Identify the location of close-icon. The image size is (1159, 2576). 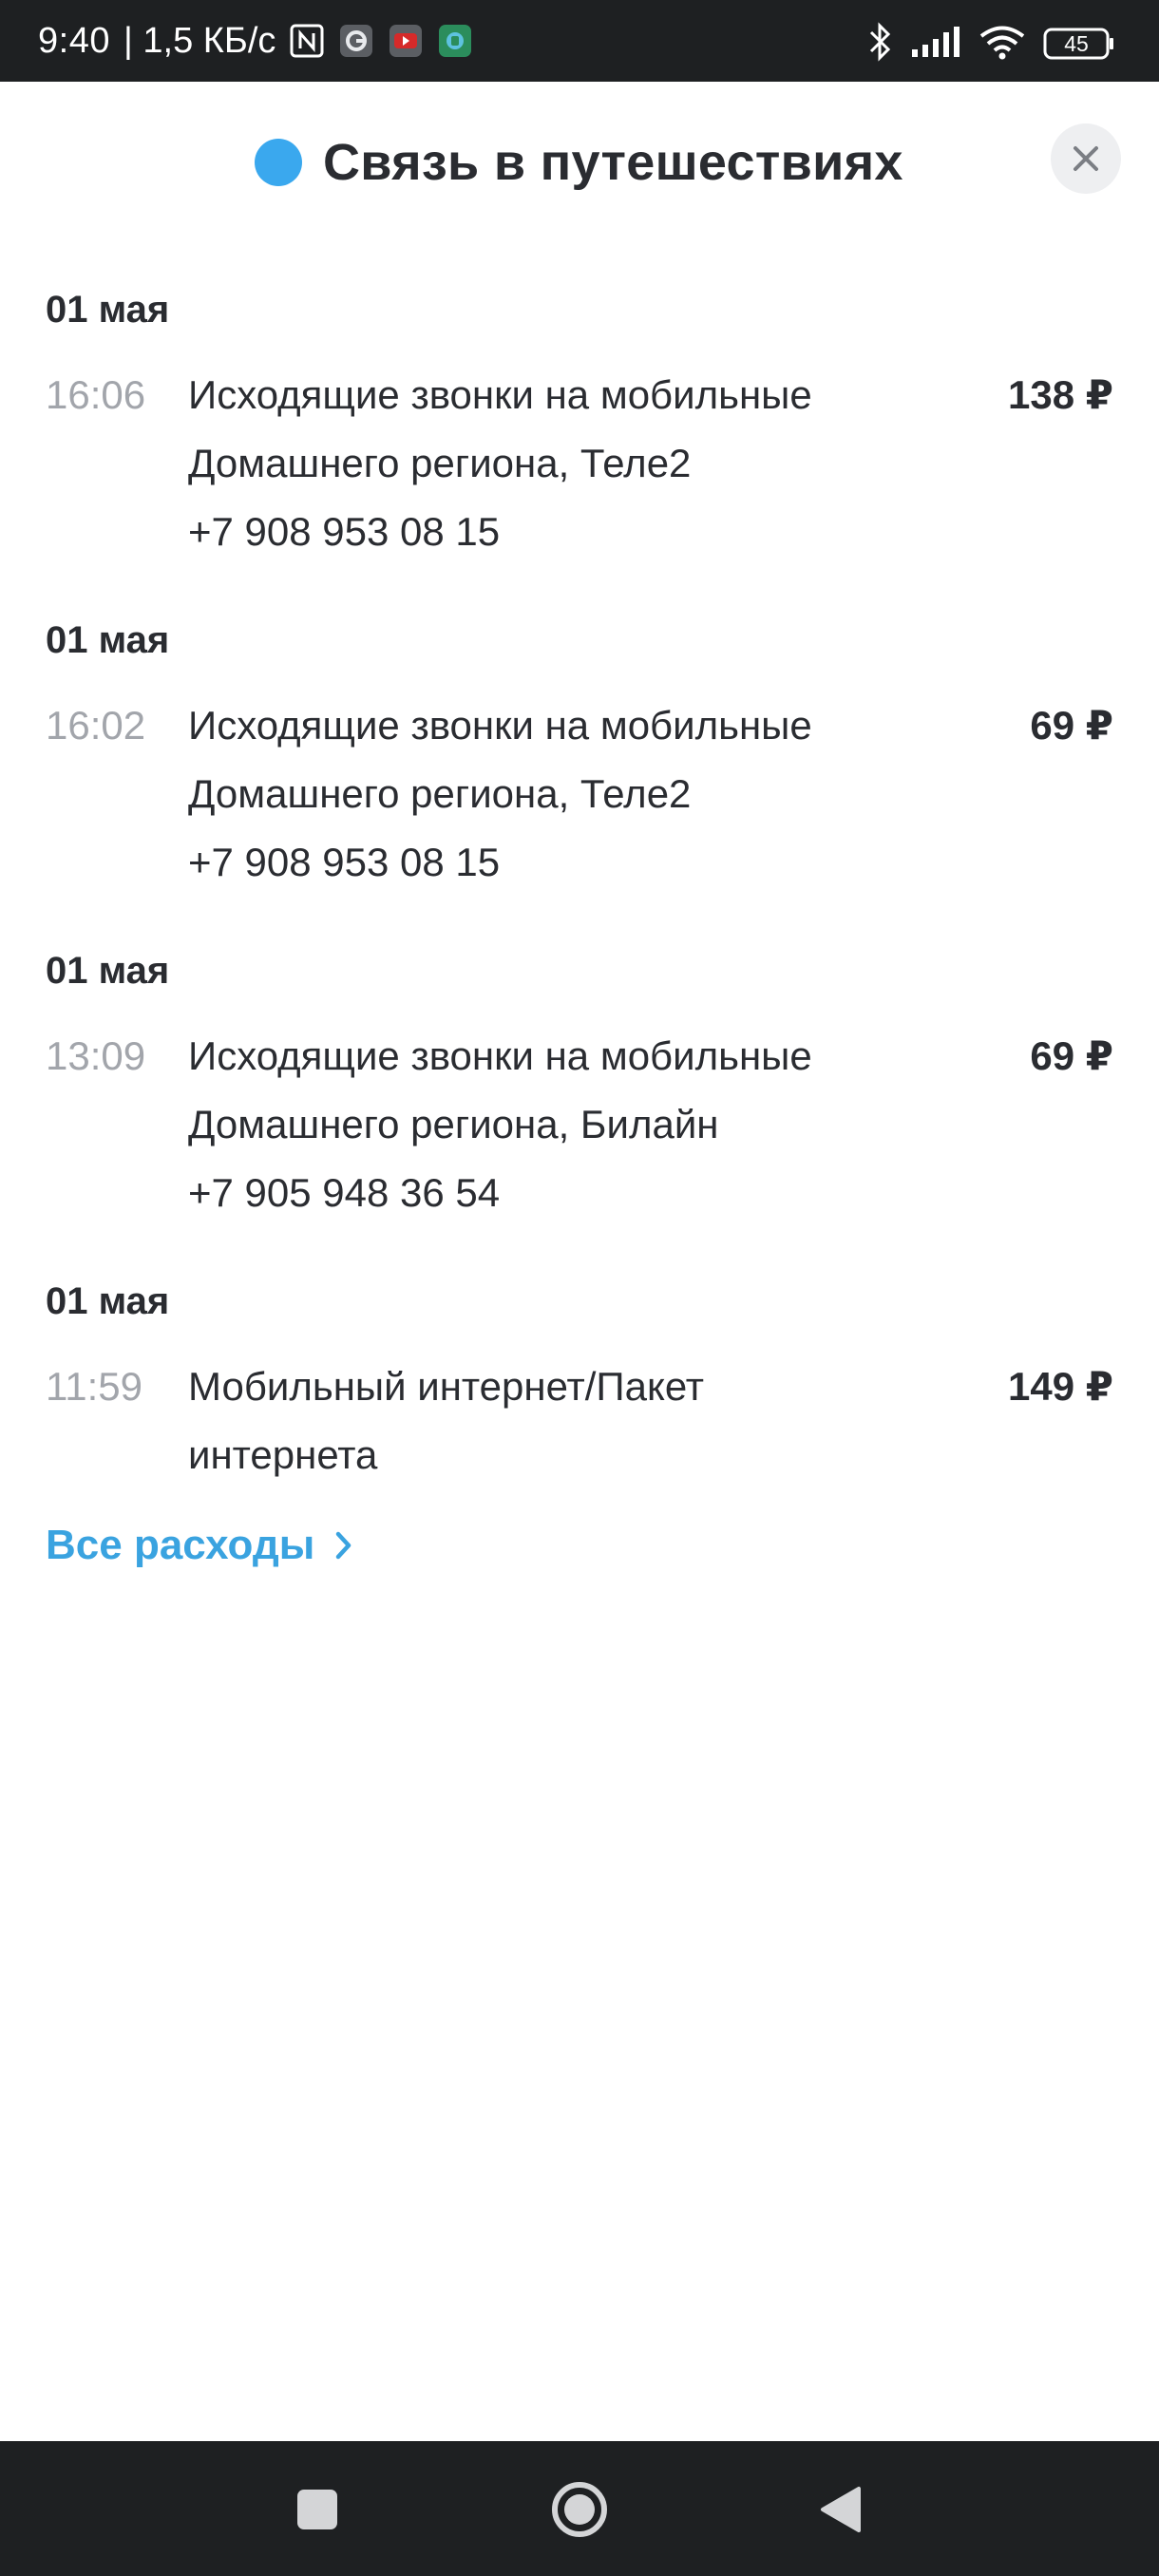
(1086, 158).